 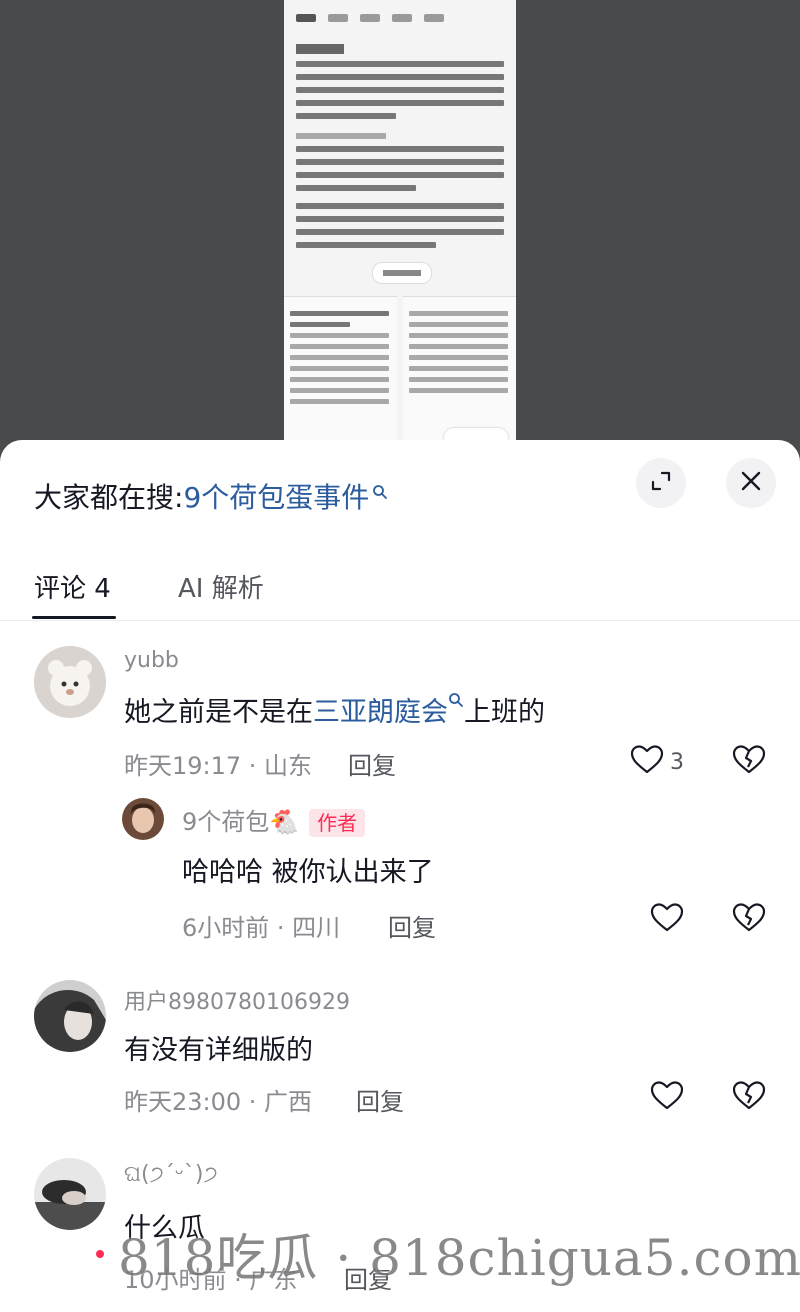 I want to click on comment-item: yubb 她之前是不是在三亚朗庭会 上班的 昨天19:17 · 山东 回复 3, so click(x=400, y=715).